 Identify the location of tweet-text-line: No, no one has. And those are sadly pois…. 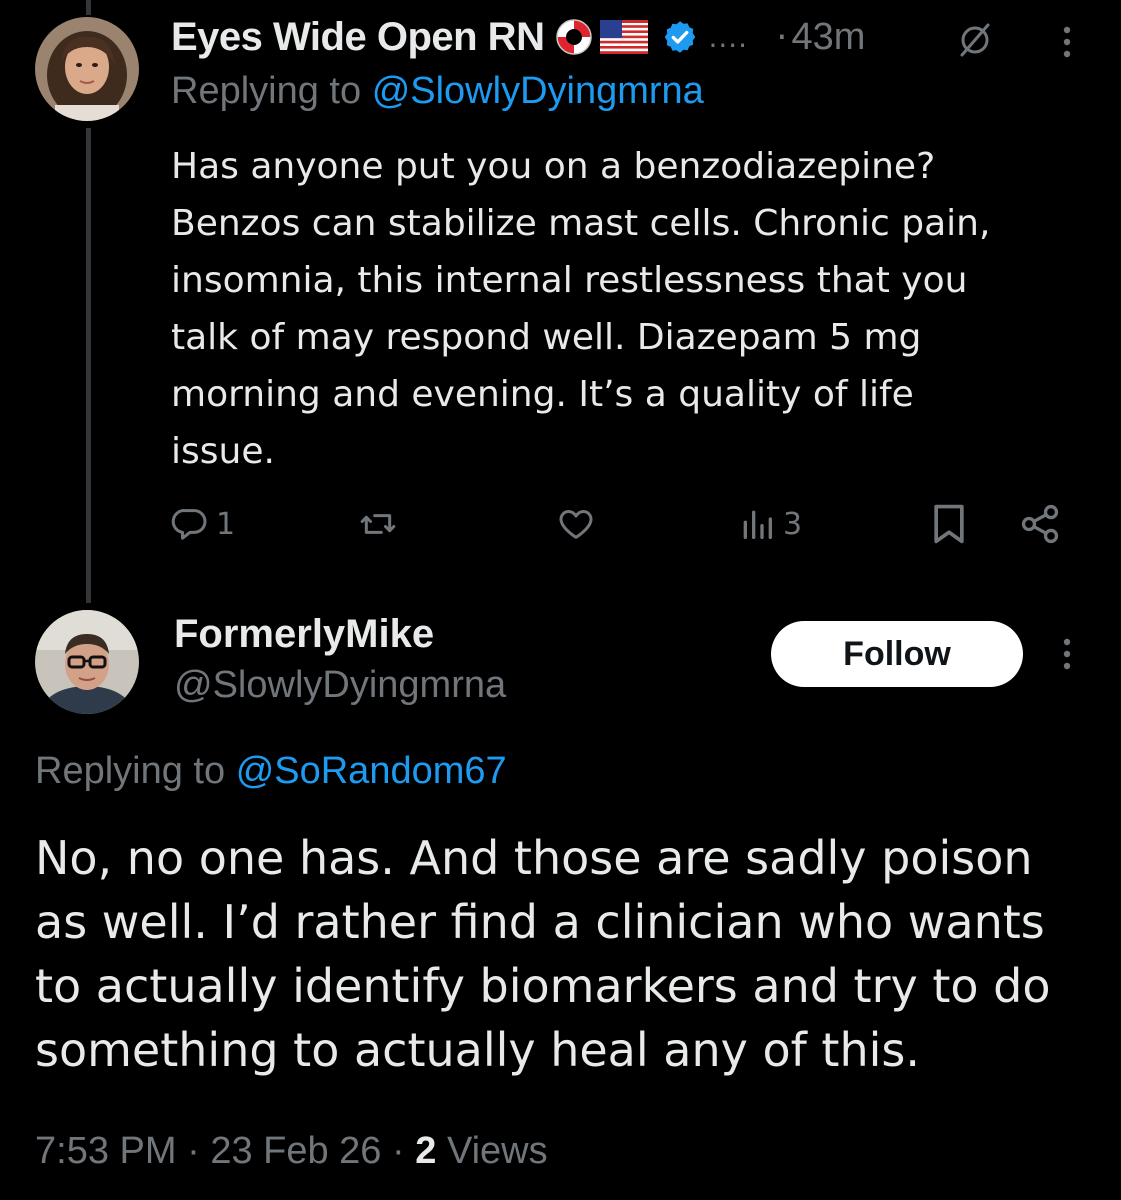
(534, 858).